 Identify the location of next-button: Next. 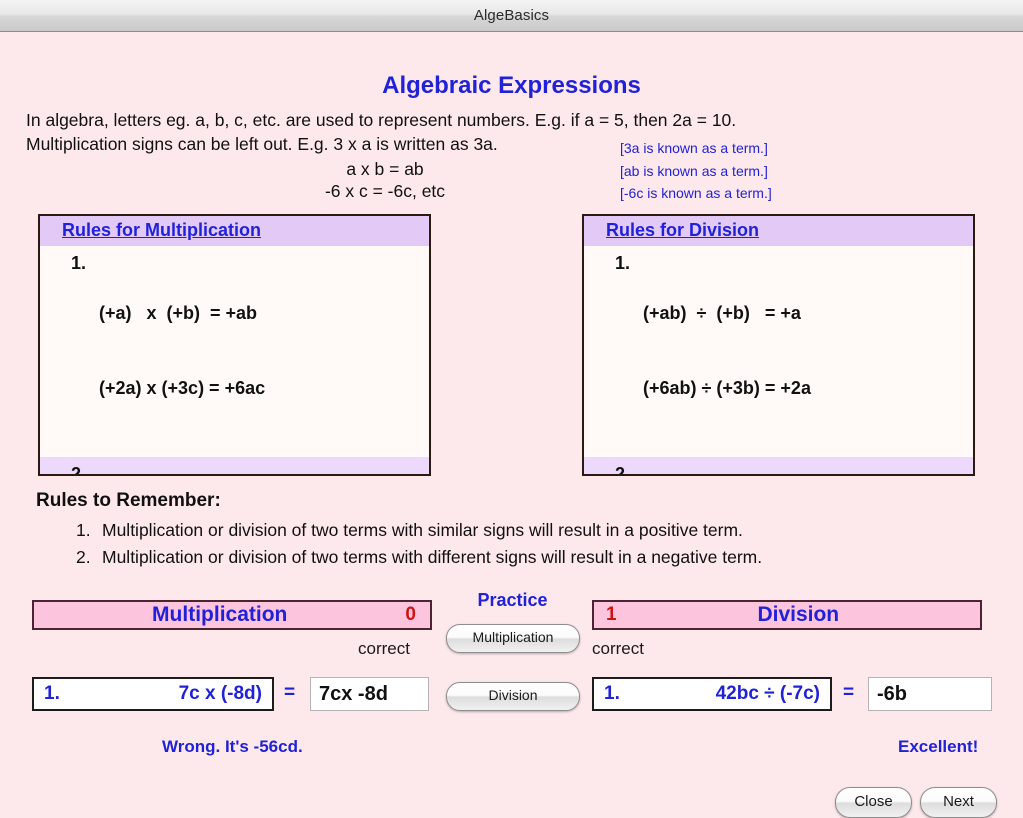
(958, 802).